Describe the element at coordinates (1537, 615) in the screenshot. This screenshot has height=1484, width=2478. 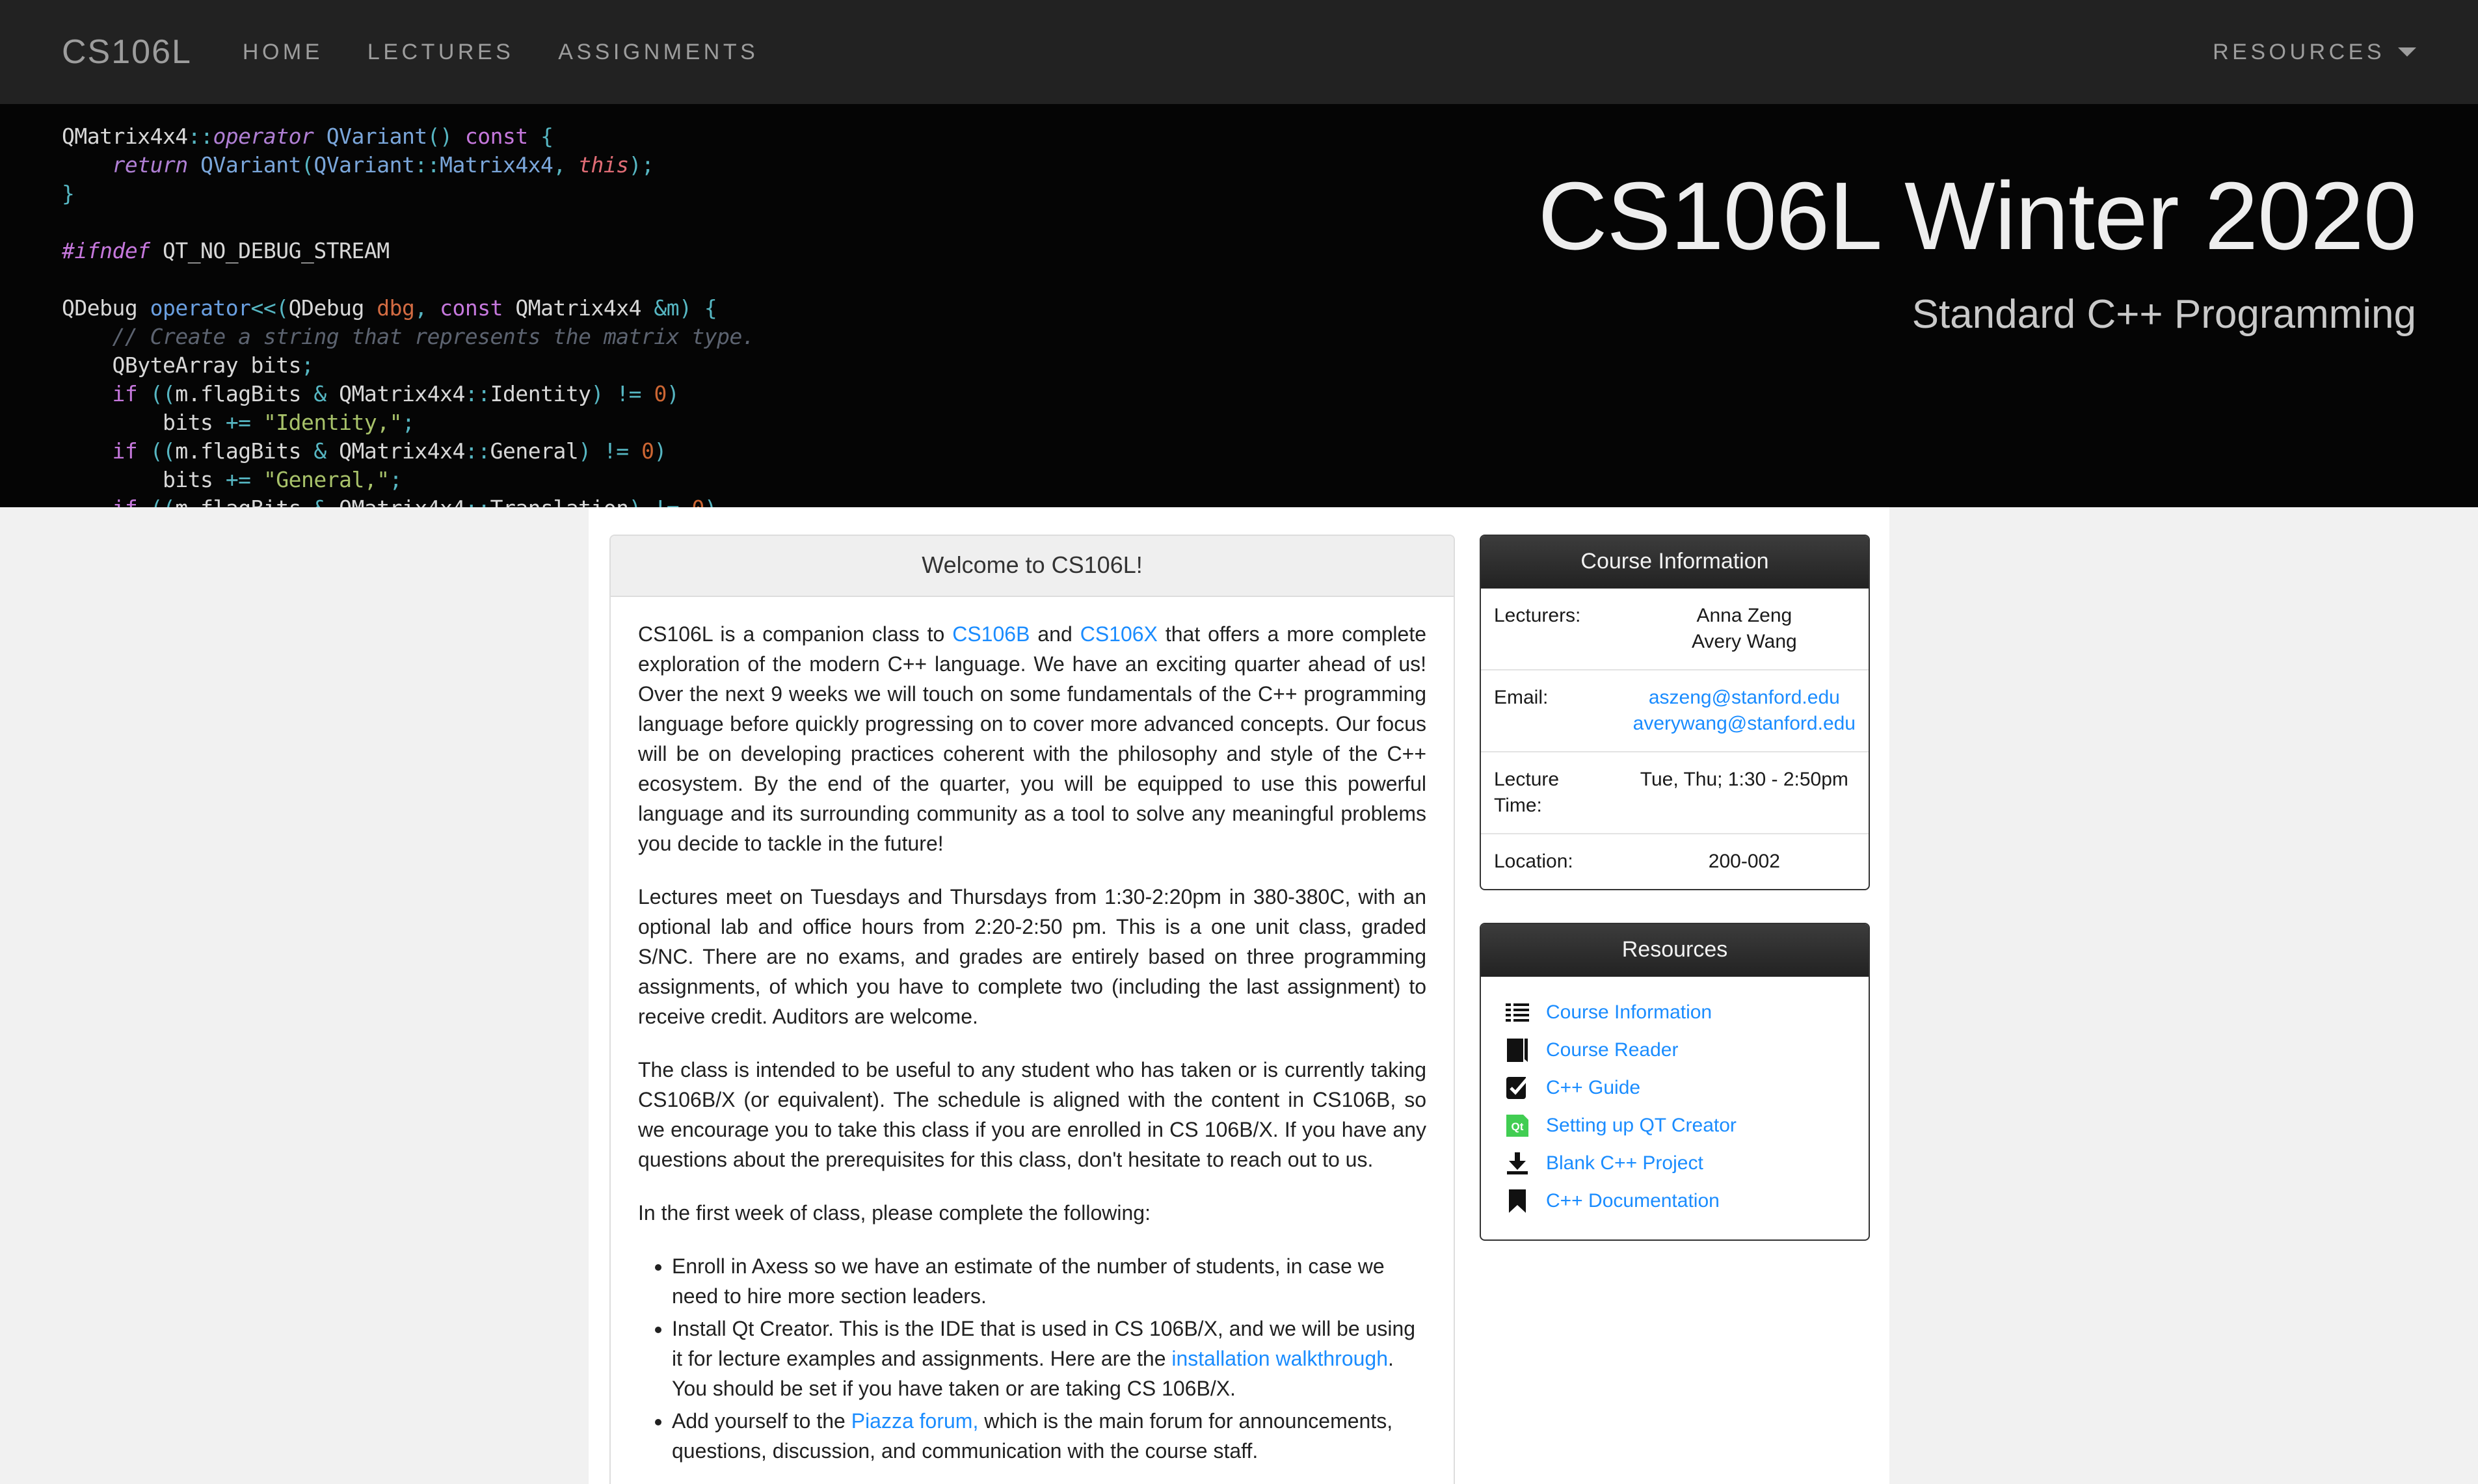
I see `row-label-lecturers: Lecturers:` at that location.